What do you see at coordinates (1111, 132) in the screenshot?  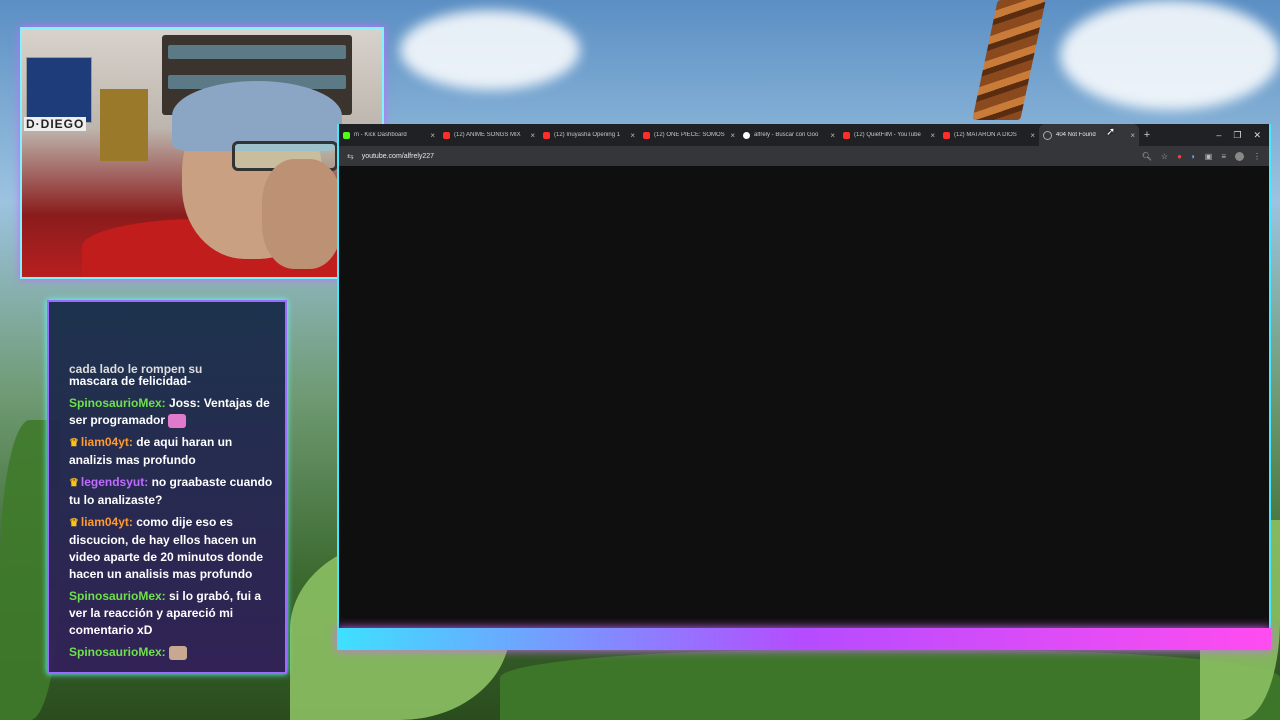 I see `mouse-cursor-icon: ➚` at bounding box center [1111, 132].